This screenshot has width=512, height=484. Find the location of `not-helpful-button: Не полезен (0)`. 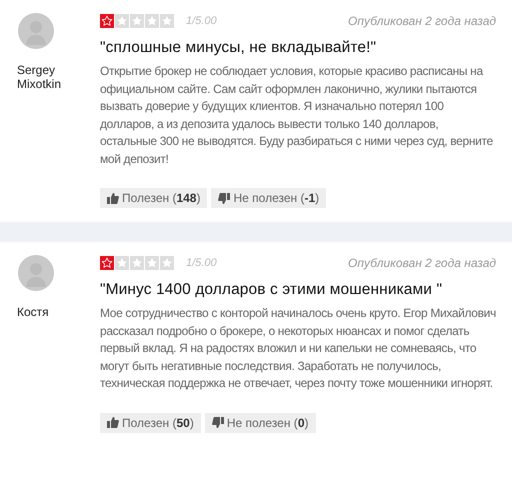

not-helpful-button: Не полезен (0) is located at coordinates (260, 422).